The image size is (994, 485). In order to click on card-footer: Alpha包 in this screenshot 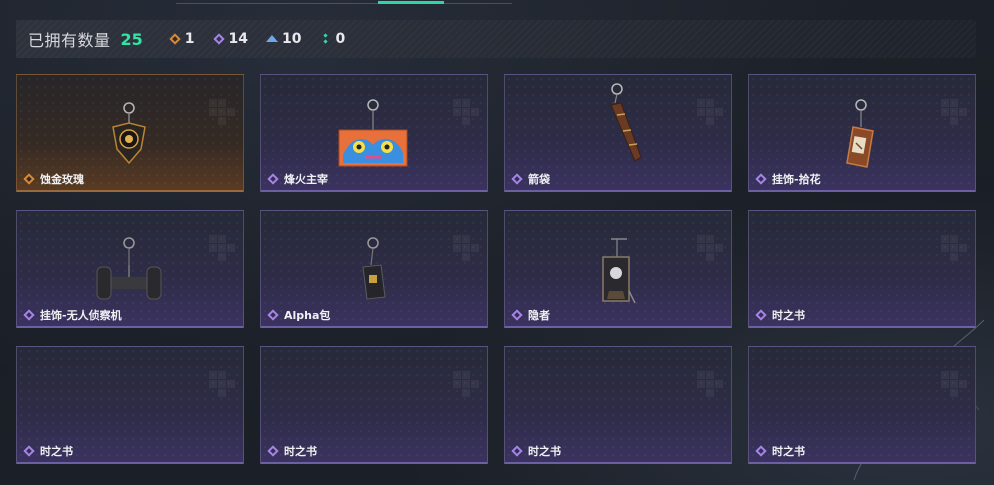, I will do `click(298, 315)`.